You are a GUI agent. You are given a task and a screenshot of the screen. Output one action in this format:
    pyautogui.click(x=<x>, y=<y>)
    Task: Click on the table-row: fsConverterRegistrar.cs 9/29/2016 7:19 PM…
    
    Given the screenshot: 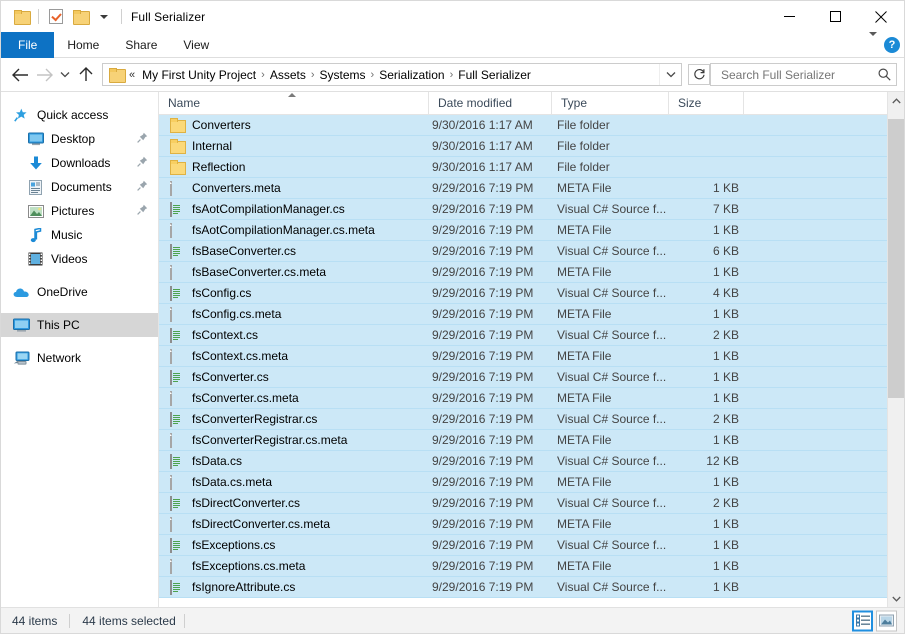 What is the action you would take?
    pyautogui.click(x=523, y=419)
    